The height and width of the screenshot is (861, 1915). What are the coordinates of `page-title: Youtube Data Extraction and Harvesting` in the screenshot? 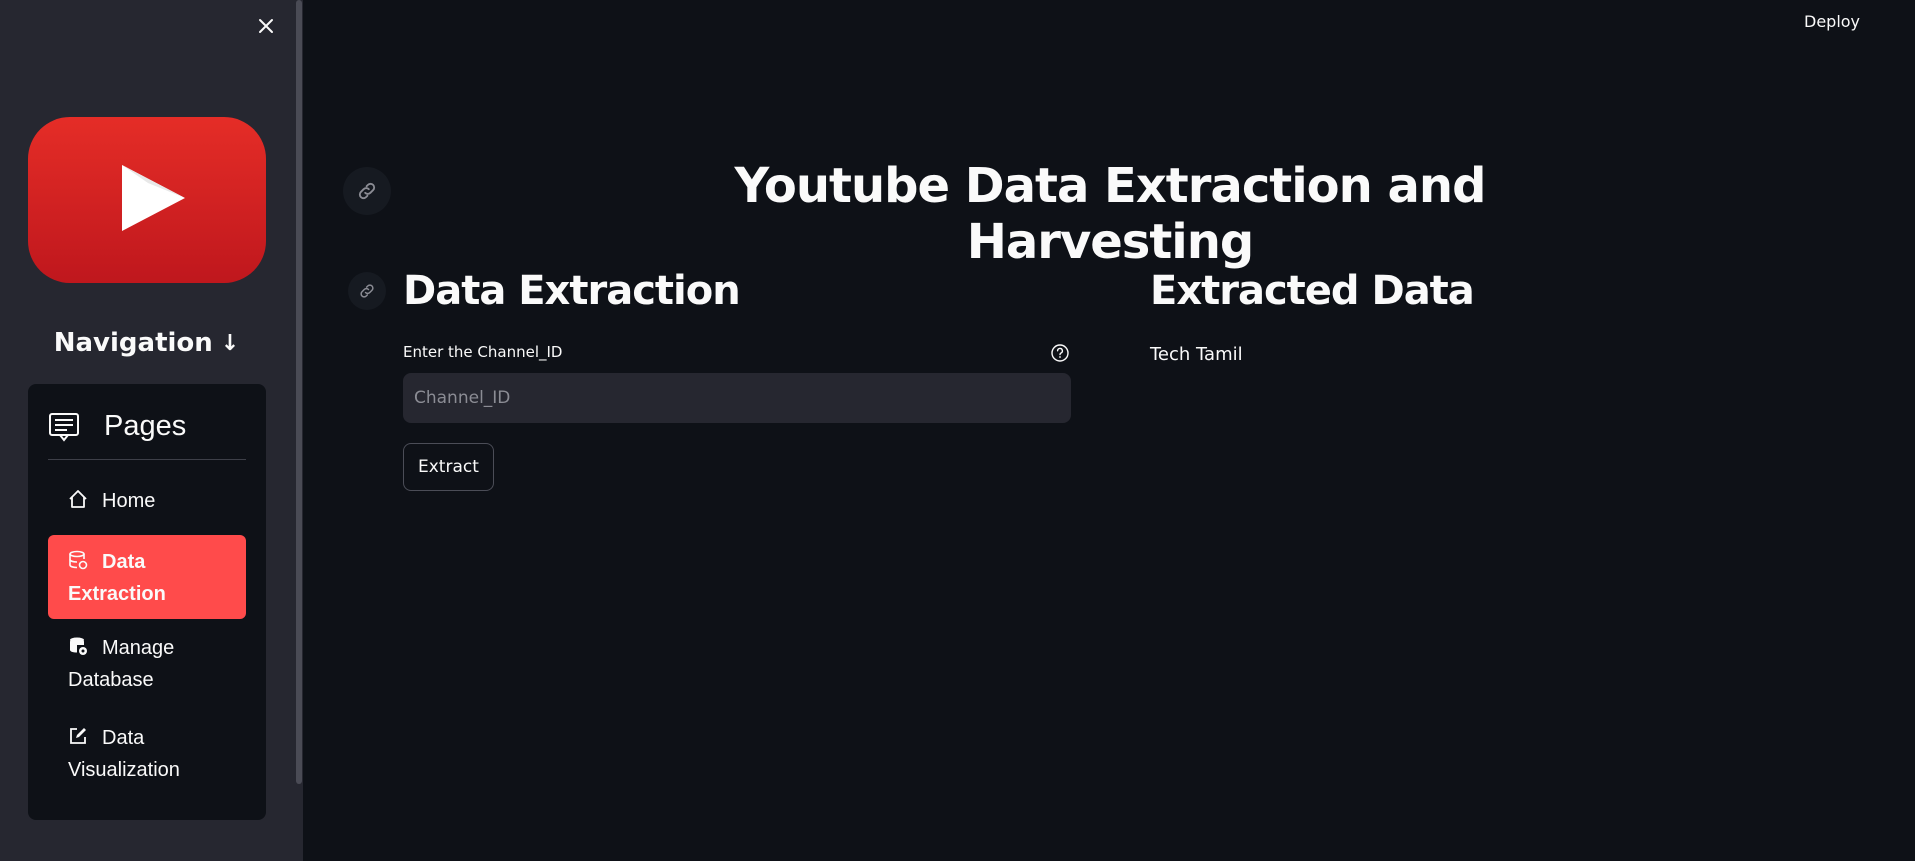 It's located at (1110, 214).